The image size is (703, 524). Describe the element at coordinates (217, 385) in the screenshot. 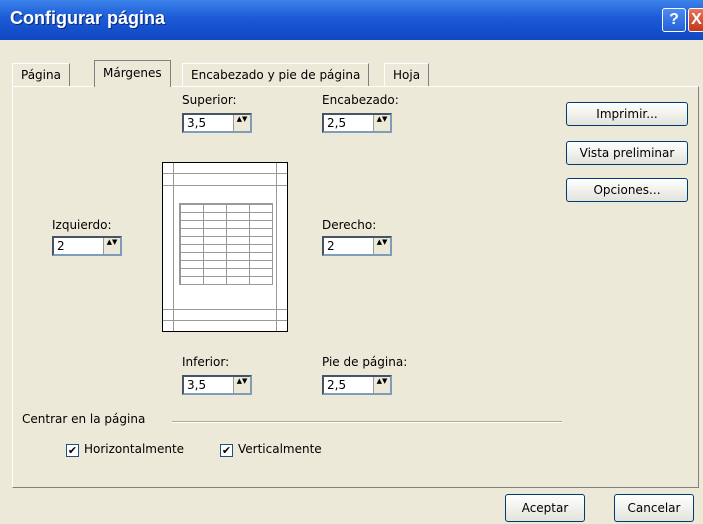

I see `bottom-margin-spinner: 3,5 ▲▼` at that location.